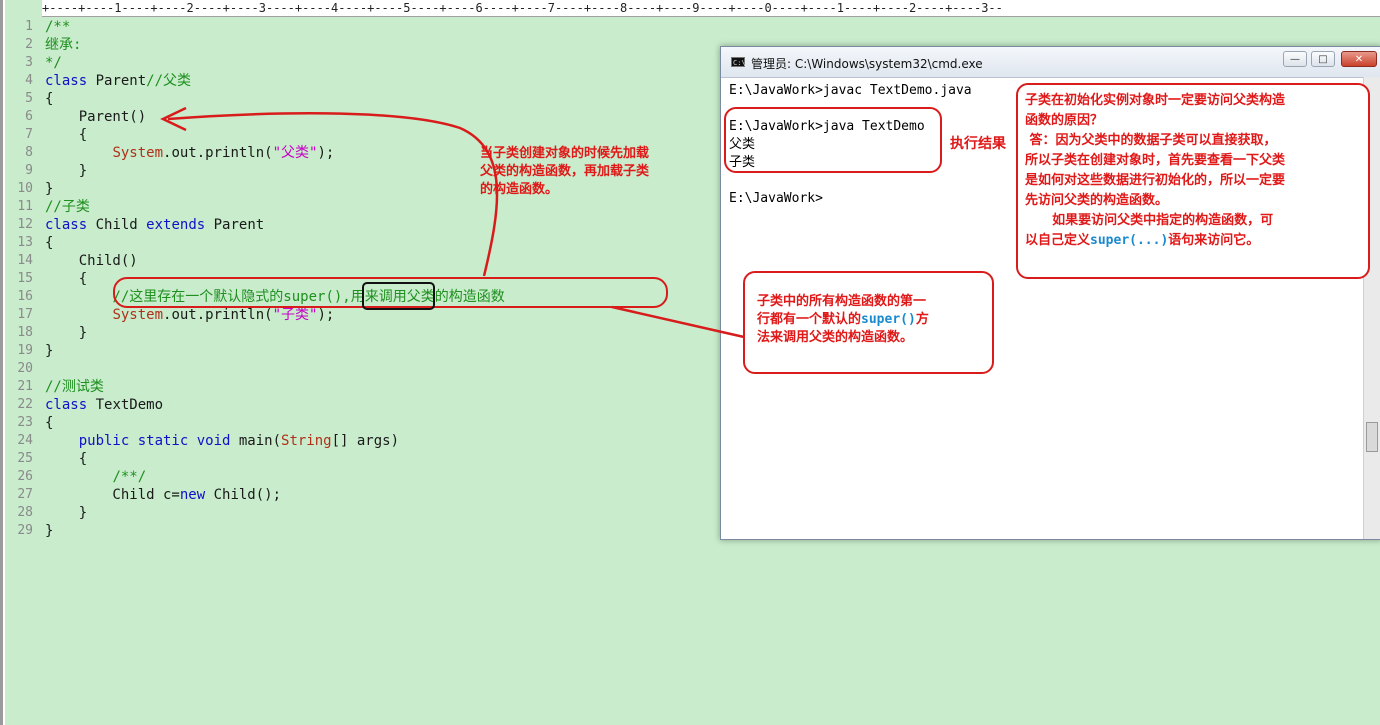 The width and height of the screenshot is (1380, 725). What do you see at coordinates (362, 63) in the screenshot?
I see `code-line: 3 */` at bounding box center [362, 63].